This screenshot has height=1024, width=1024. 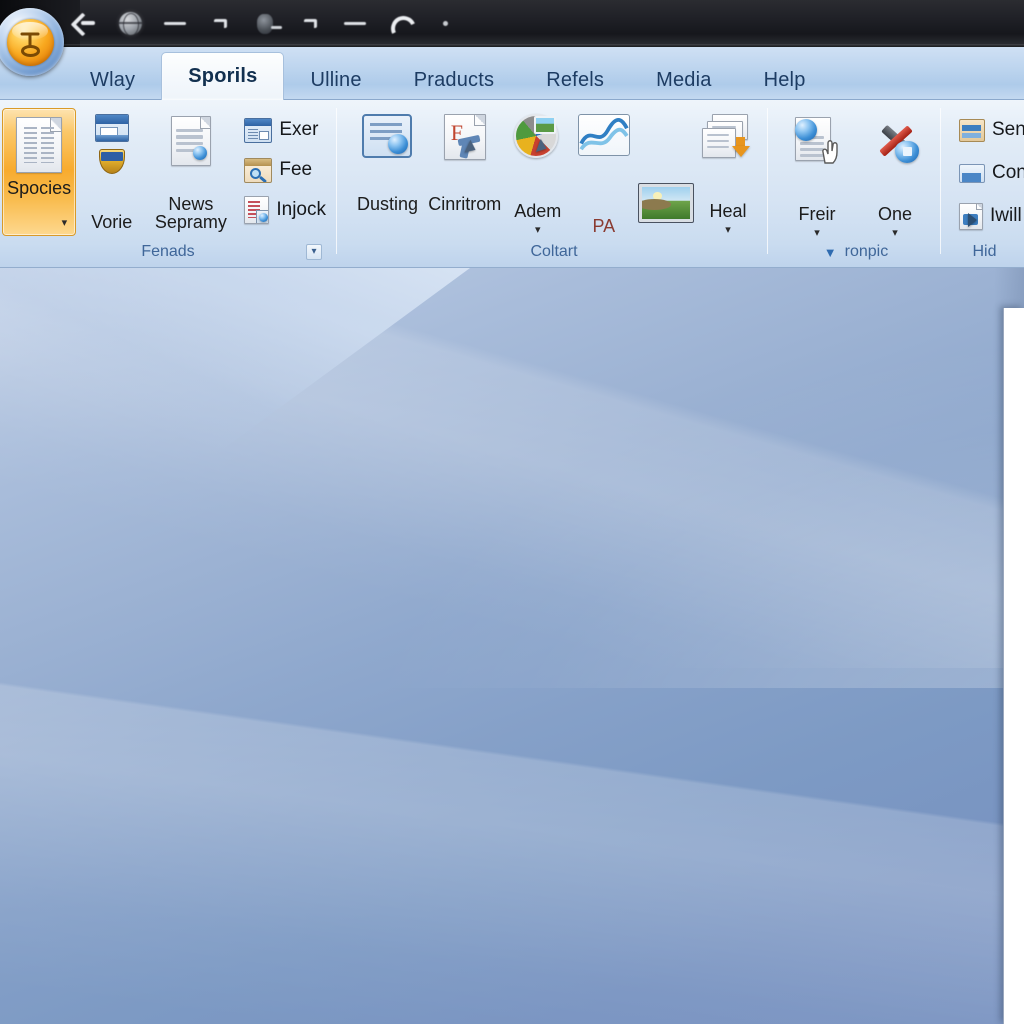 What do you see at coordinates (728, 172) in the screenshot?
I see `heal-button: Heal ▾` at bounding box center [728, 172].